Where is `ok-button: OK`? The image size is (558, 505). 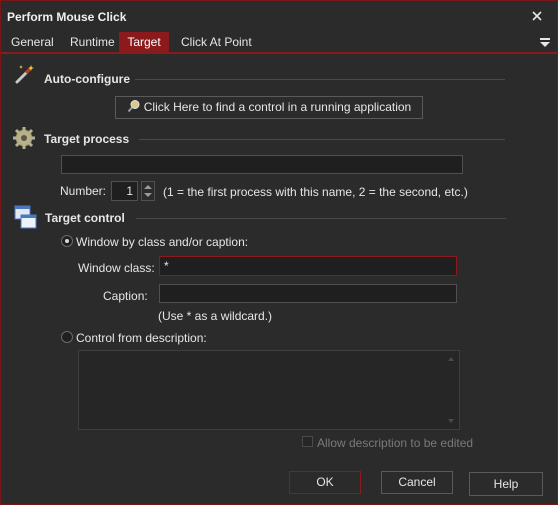
ok-button: OK is located at coordinates (325, 482).